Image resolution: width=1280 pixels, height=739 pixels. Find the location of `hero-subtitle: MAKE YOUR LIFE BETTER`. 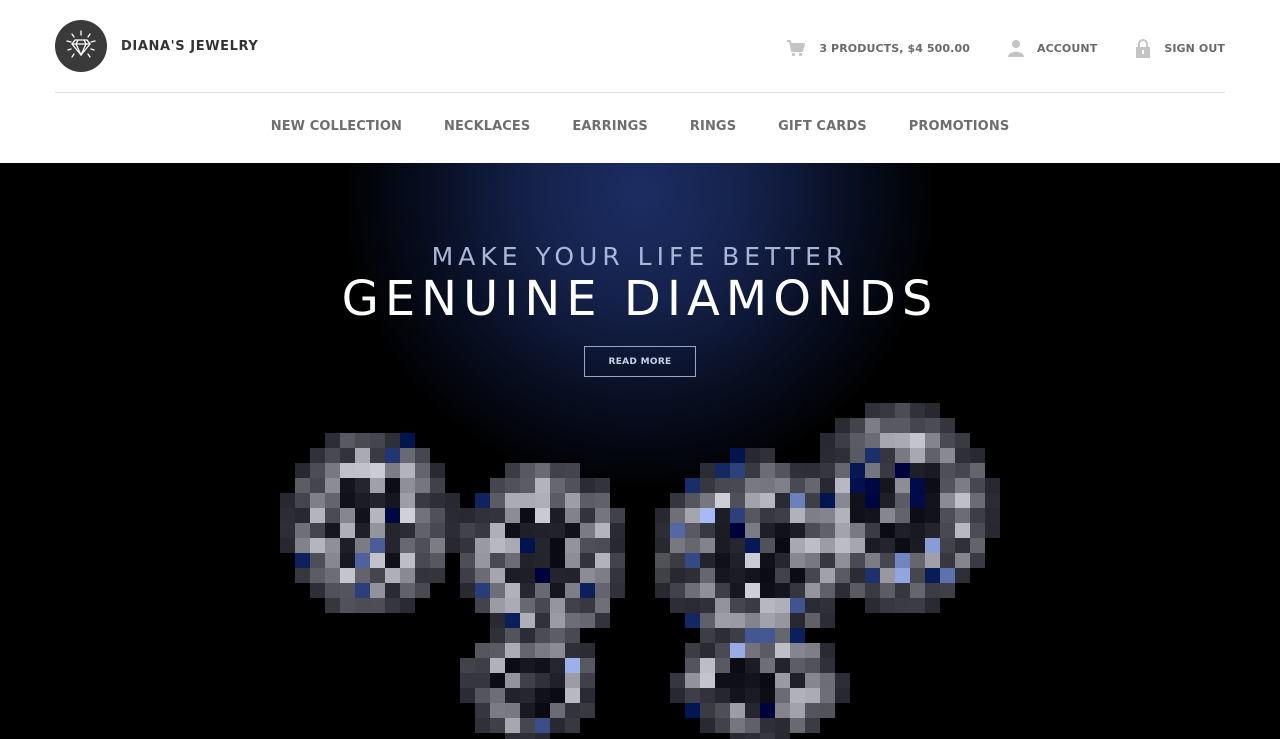

hero-subtitle: MAKE YOUR LIFE BETTER is located at coordinates (640, 256).